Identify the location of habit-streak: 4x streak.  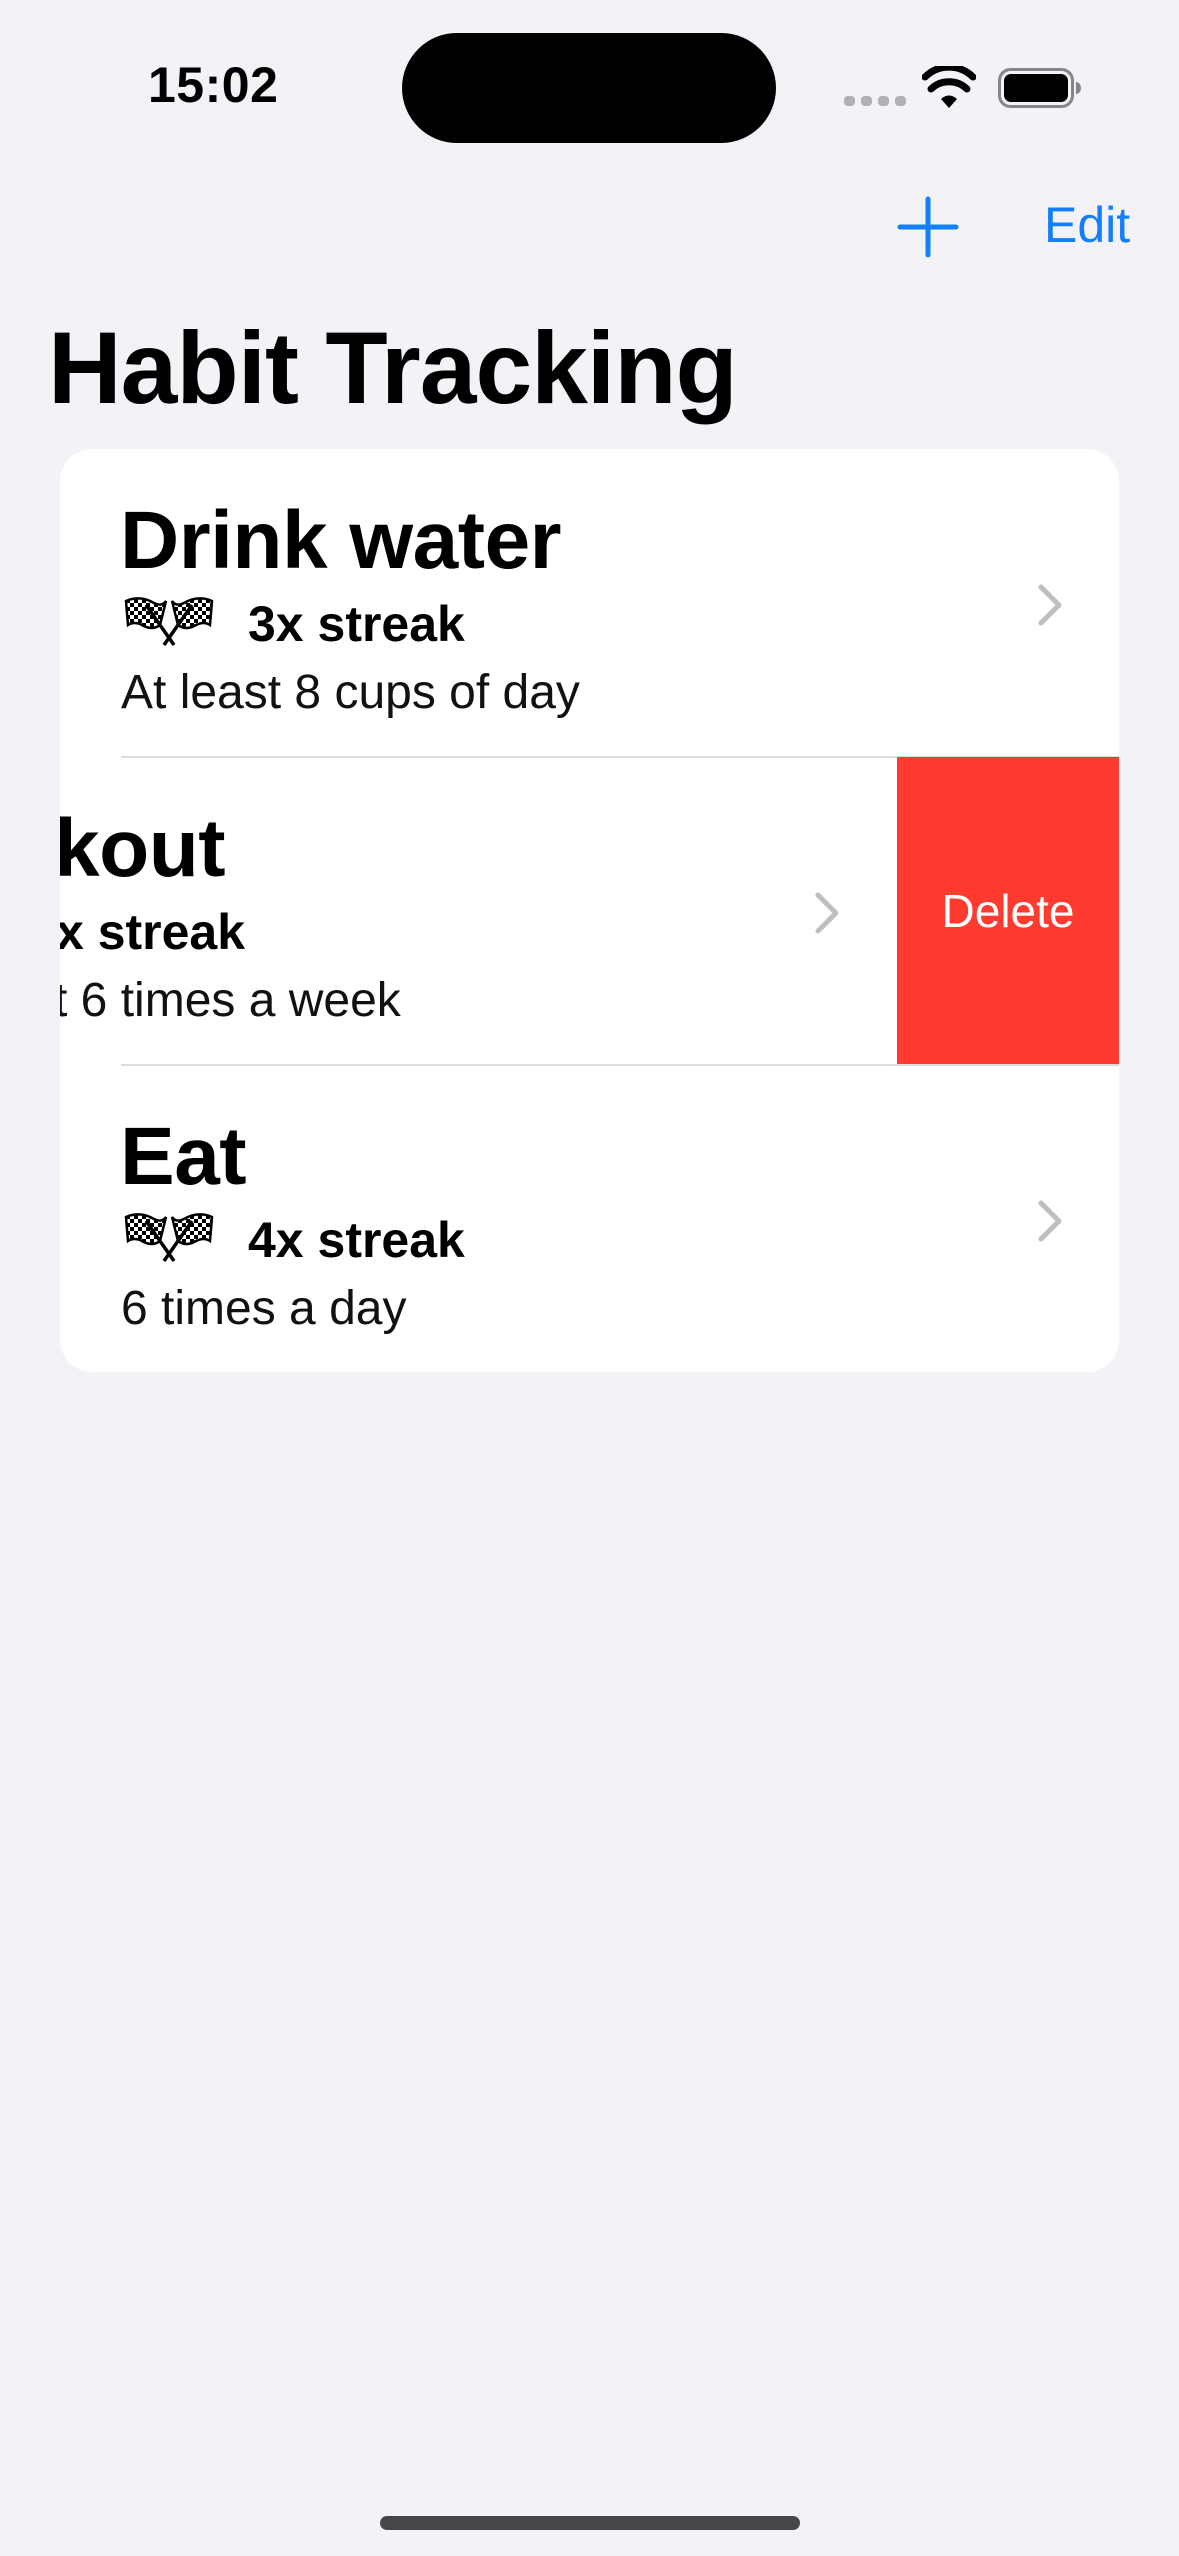
(356, 1240).